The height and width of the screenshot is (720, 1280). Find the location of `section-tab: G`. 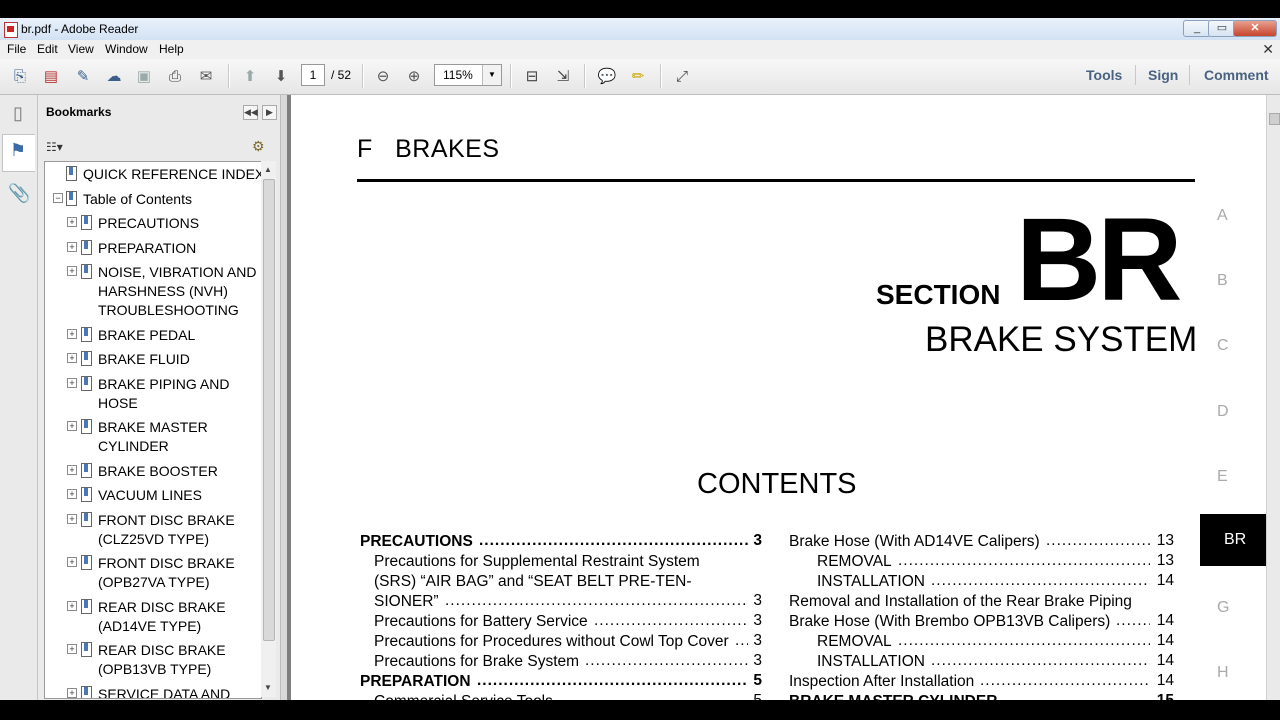

section-tab: G is located at coordinates (1223, 608).